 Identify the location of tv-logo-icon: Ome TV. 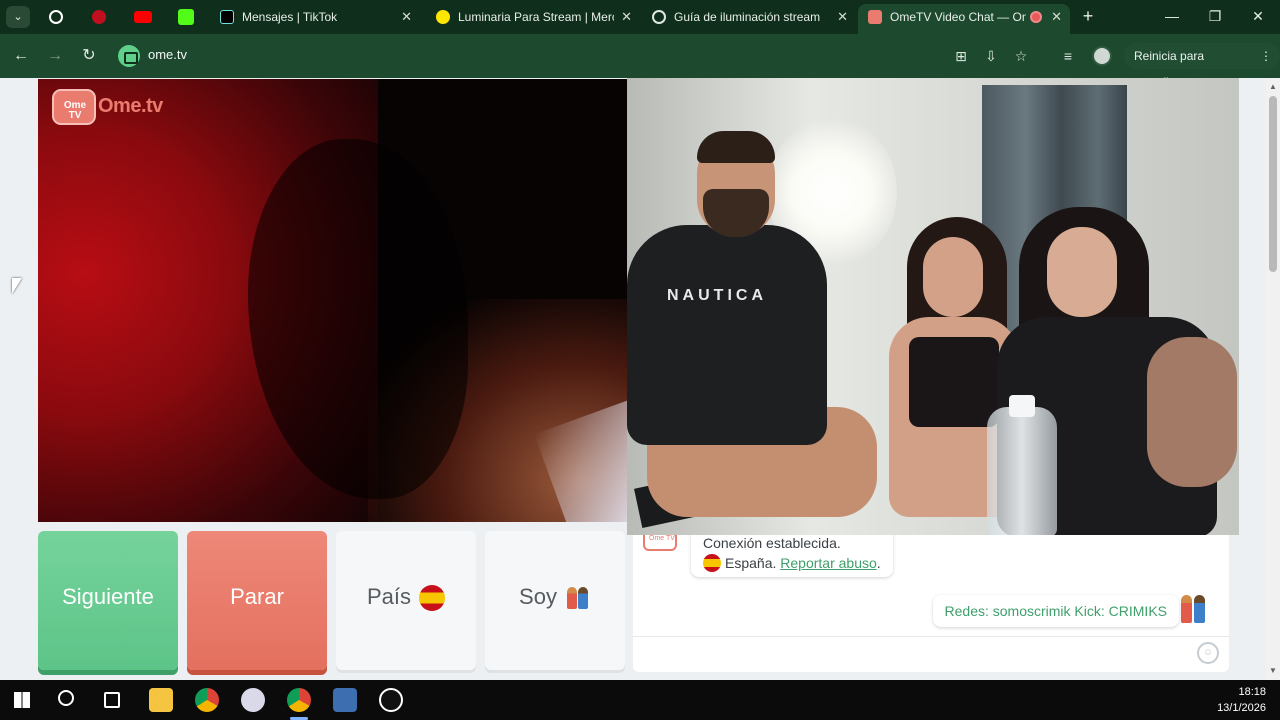
(74, 107).